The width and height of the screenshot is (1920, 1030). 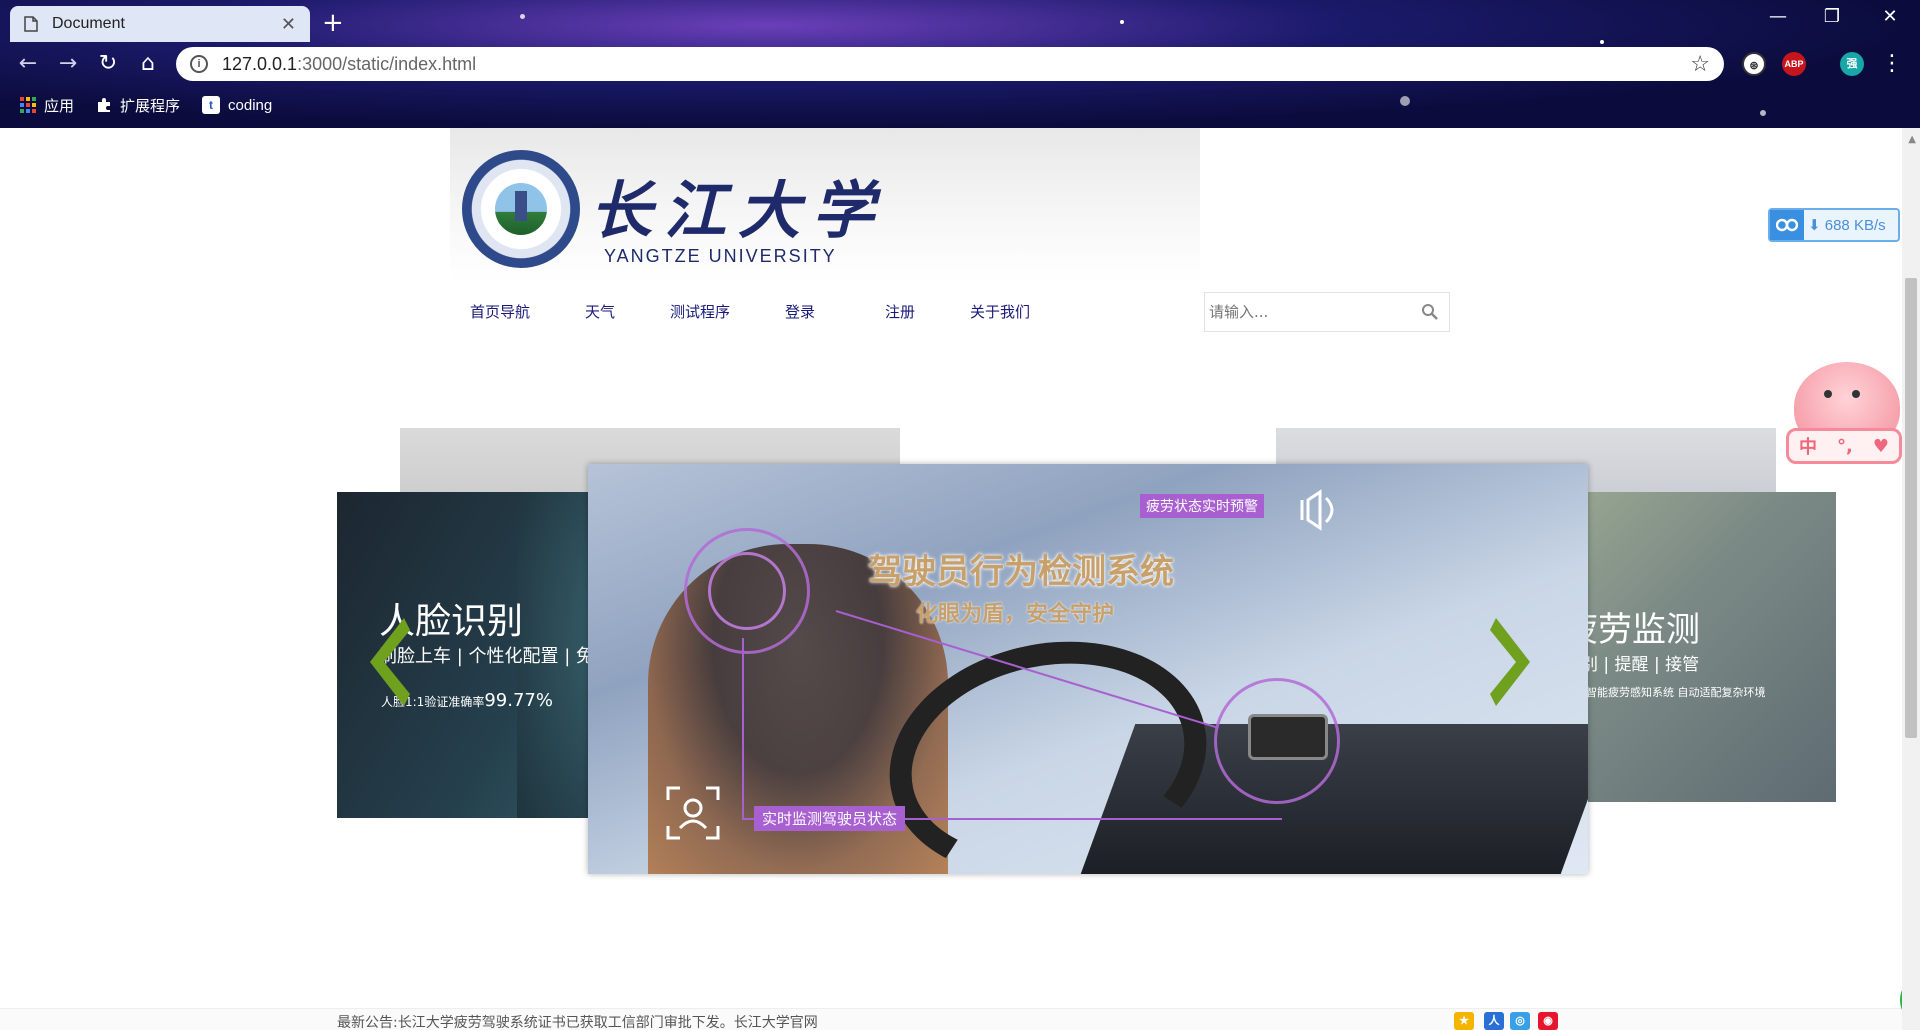 What do you see at coordinates (148, 64) in the screenshot?
I see `home-icon: ⌂` at bounding box center [148, 64].